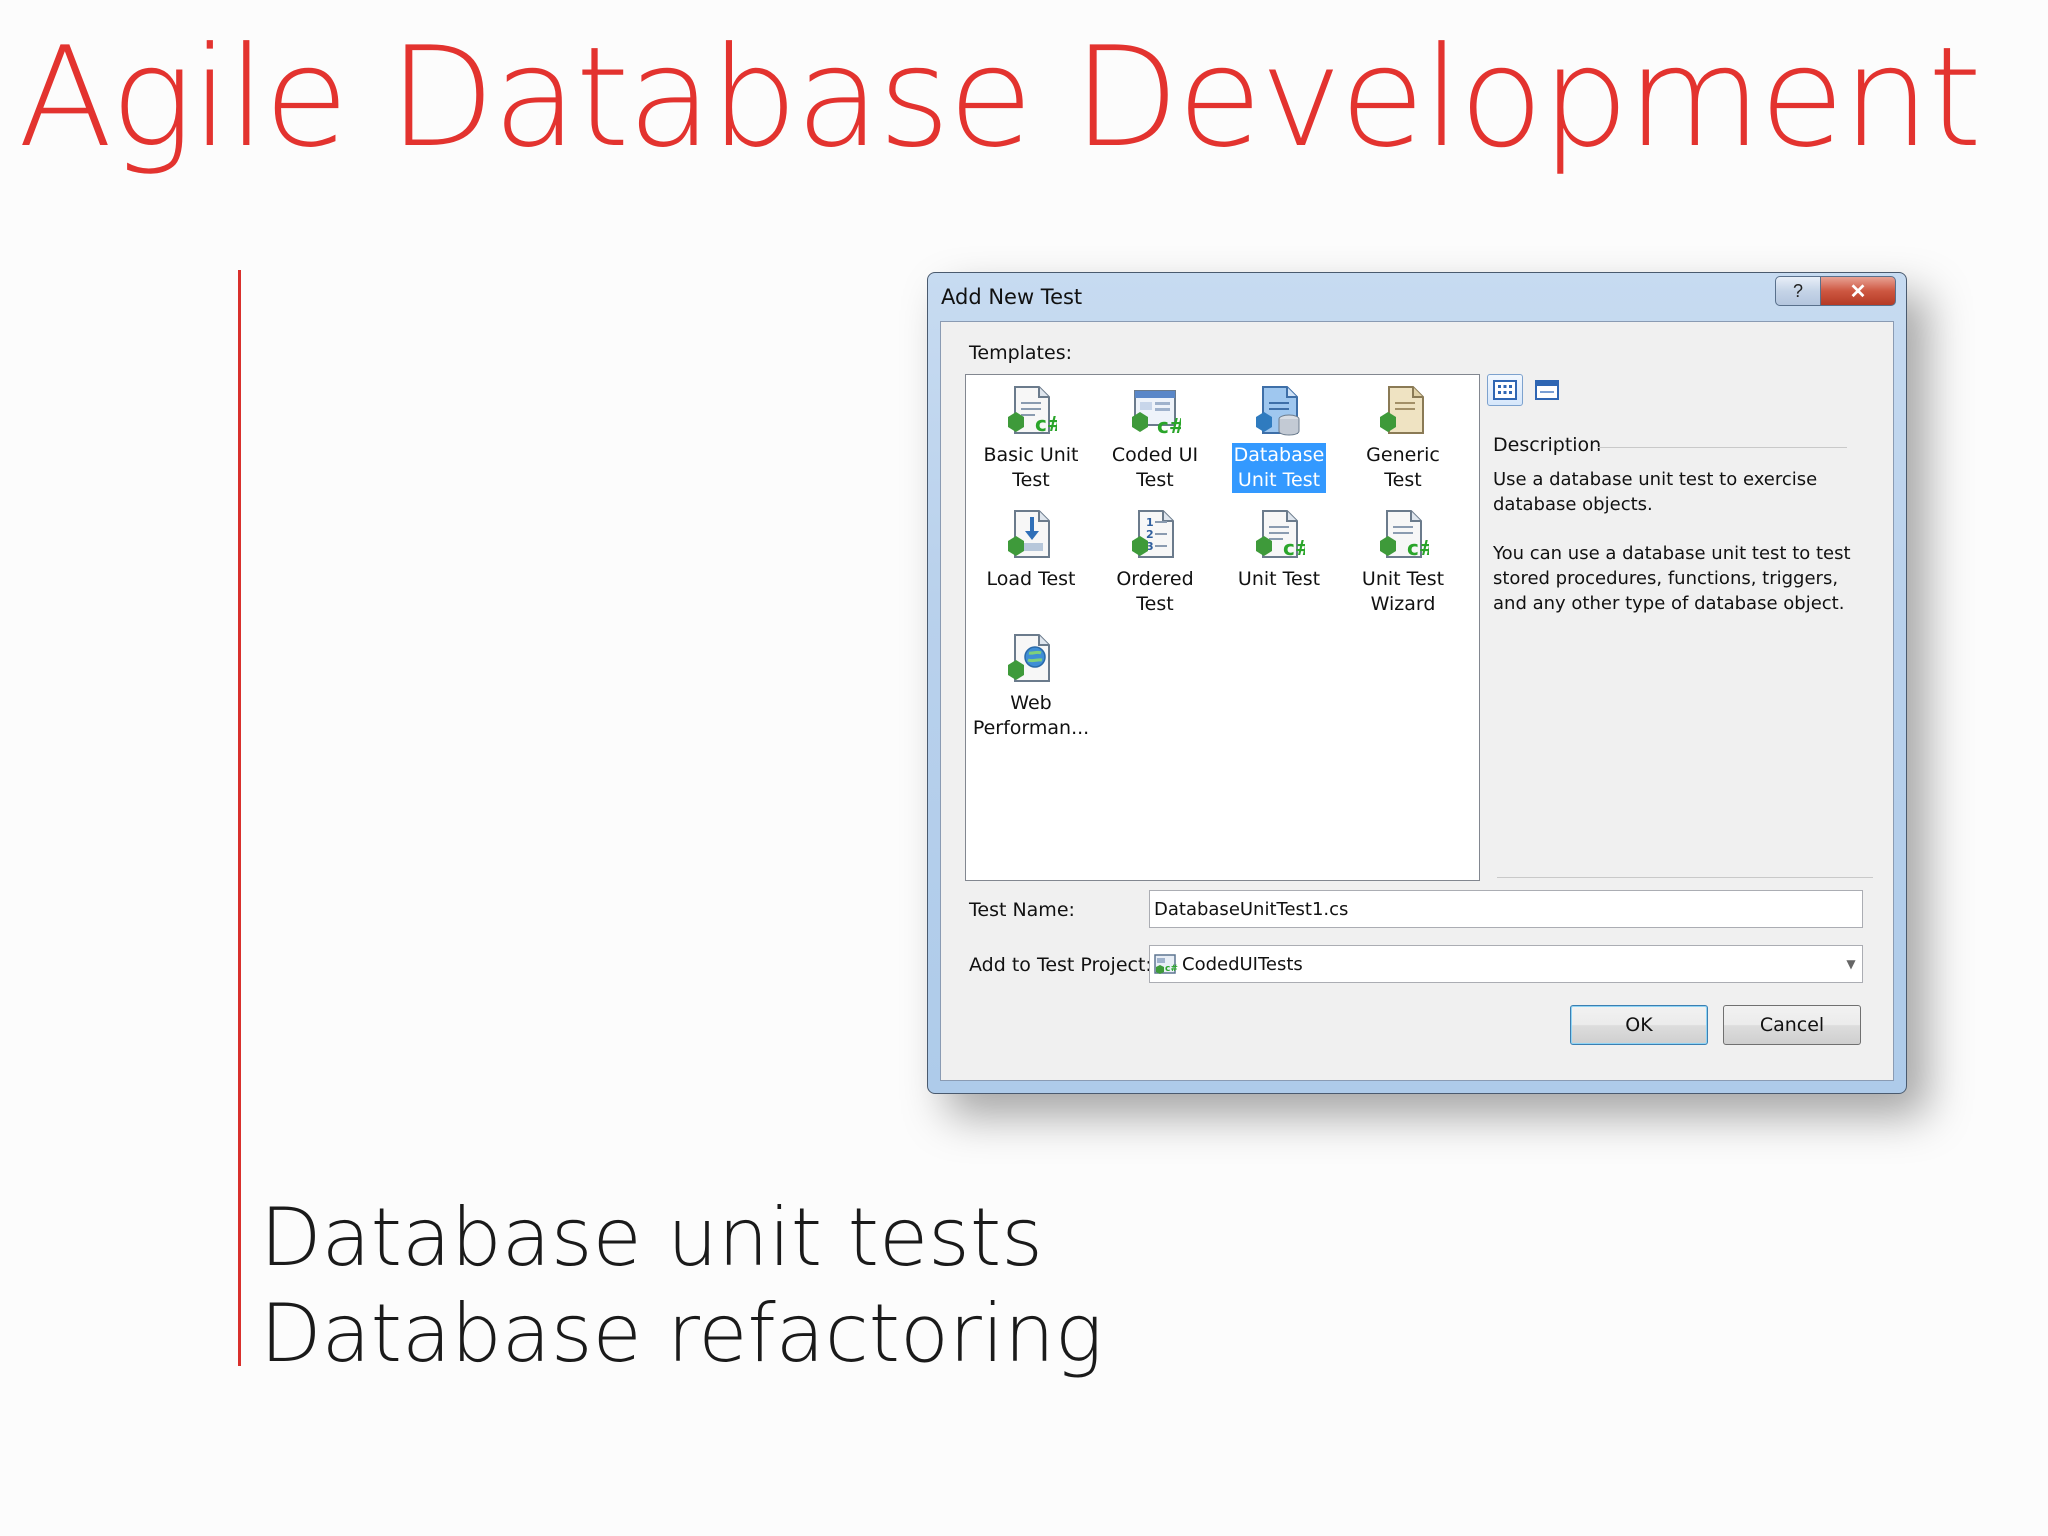 The image size is (2048, 1536). What do you see at coordinates (1155, 591) in the screenshot?
I see `template-label: Ordered Test` at bounding box center [1155, 591].